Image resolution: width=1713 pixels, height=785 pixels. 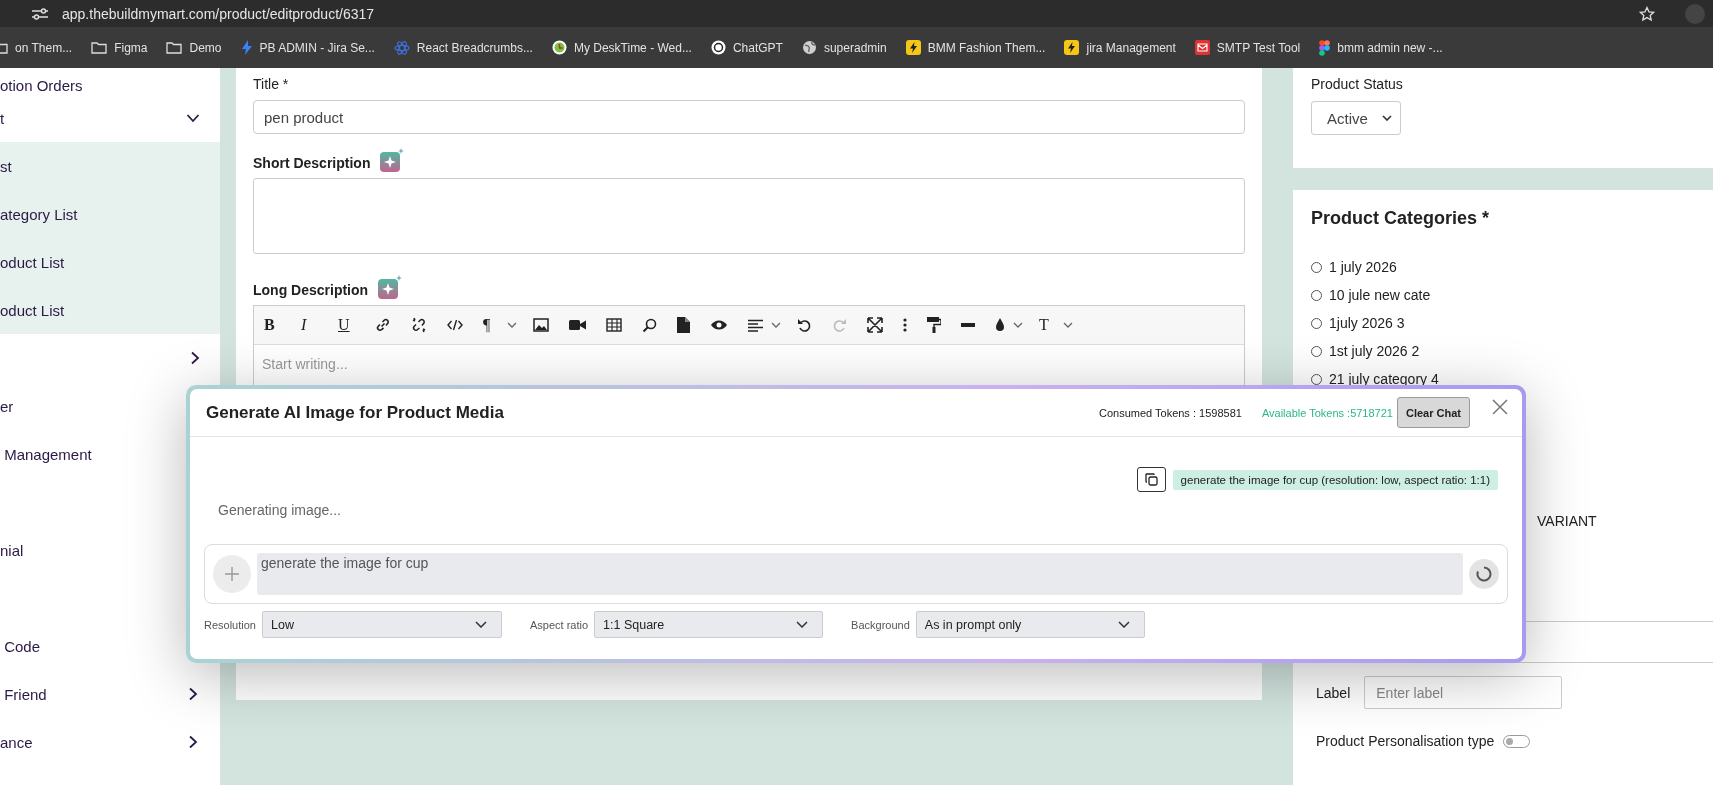 What do you see at coordinates (383, 325) in the screenshot?
I see `link-icon` at bounding box center [383, 325].